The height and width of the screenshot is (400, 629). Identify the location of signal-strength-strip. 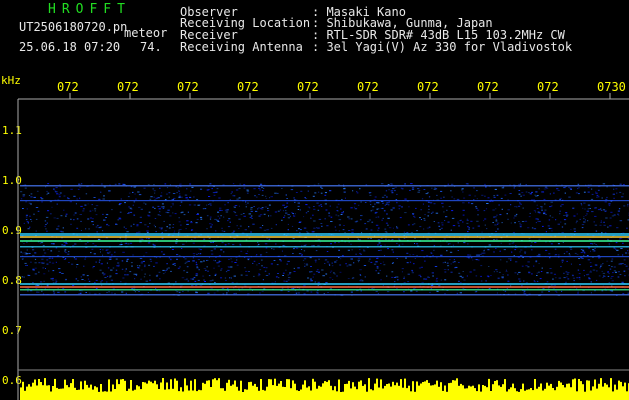
(324, 389).